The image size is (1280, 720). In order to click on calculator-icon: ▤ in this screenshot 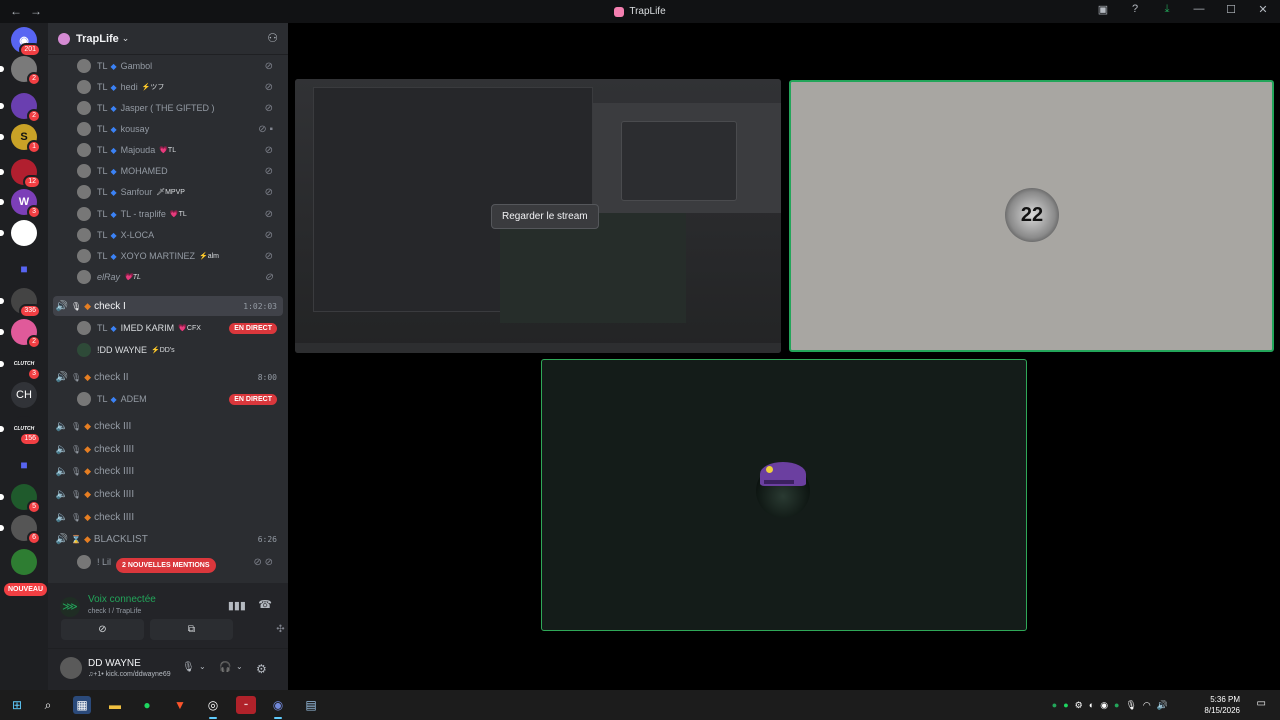, I will do `click(311, 705)`.